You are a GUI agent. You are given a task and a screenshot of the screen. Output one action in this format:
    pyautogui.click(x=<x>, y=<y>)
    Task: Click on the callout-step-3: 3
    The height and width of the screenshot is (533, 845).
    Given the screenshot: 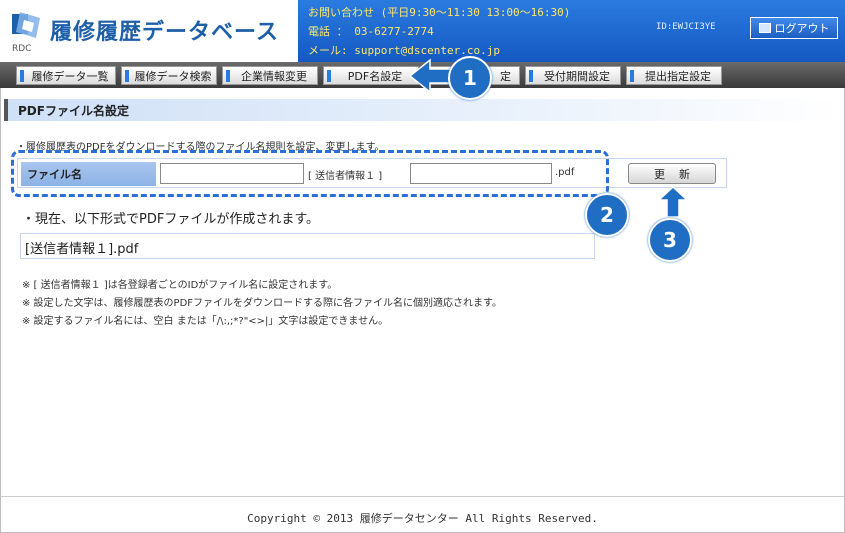 What is the action you would take?
    pyautogui.click(x=670, y=240)
    